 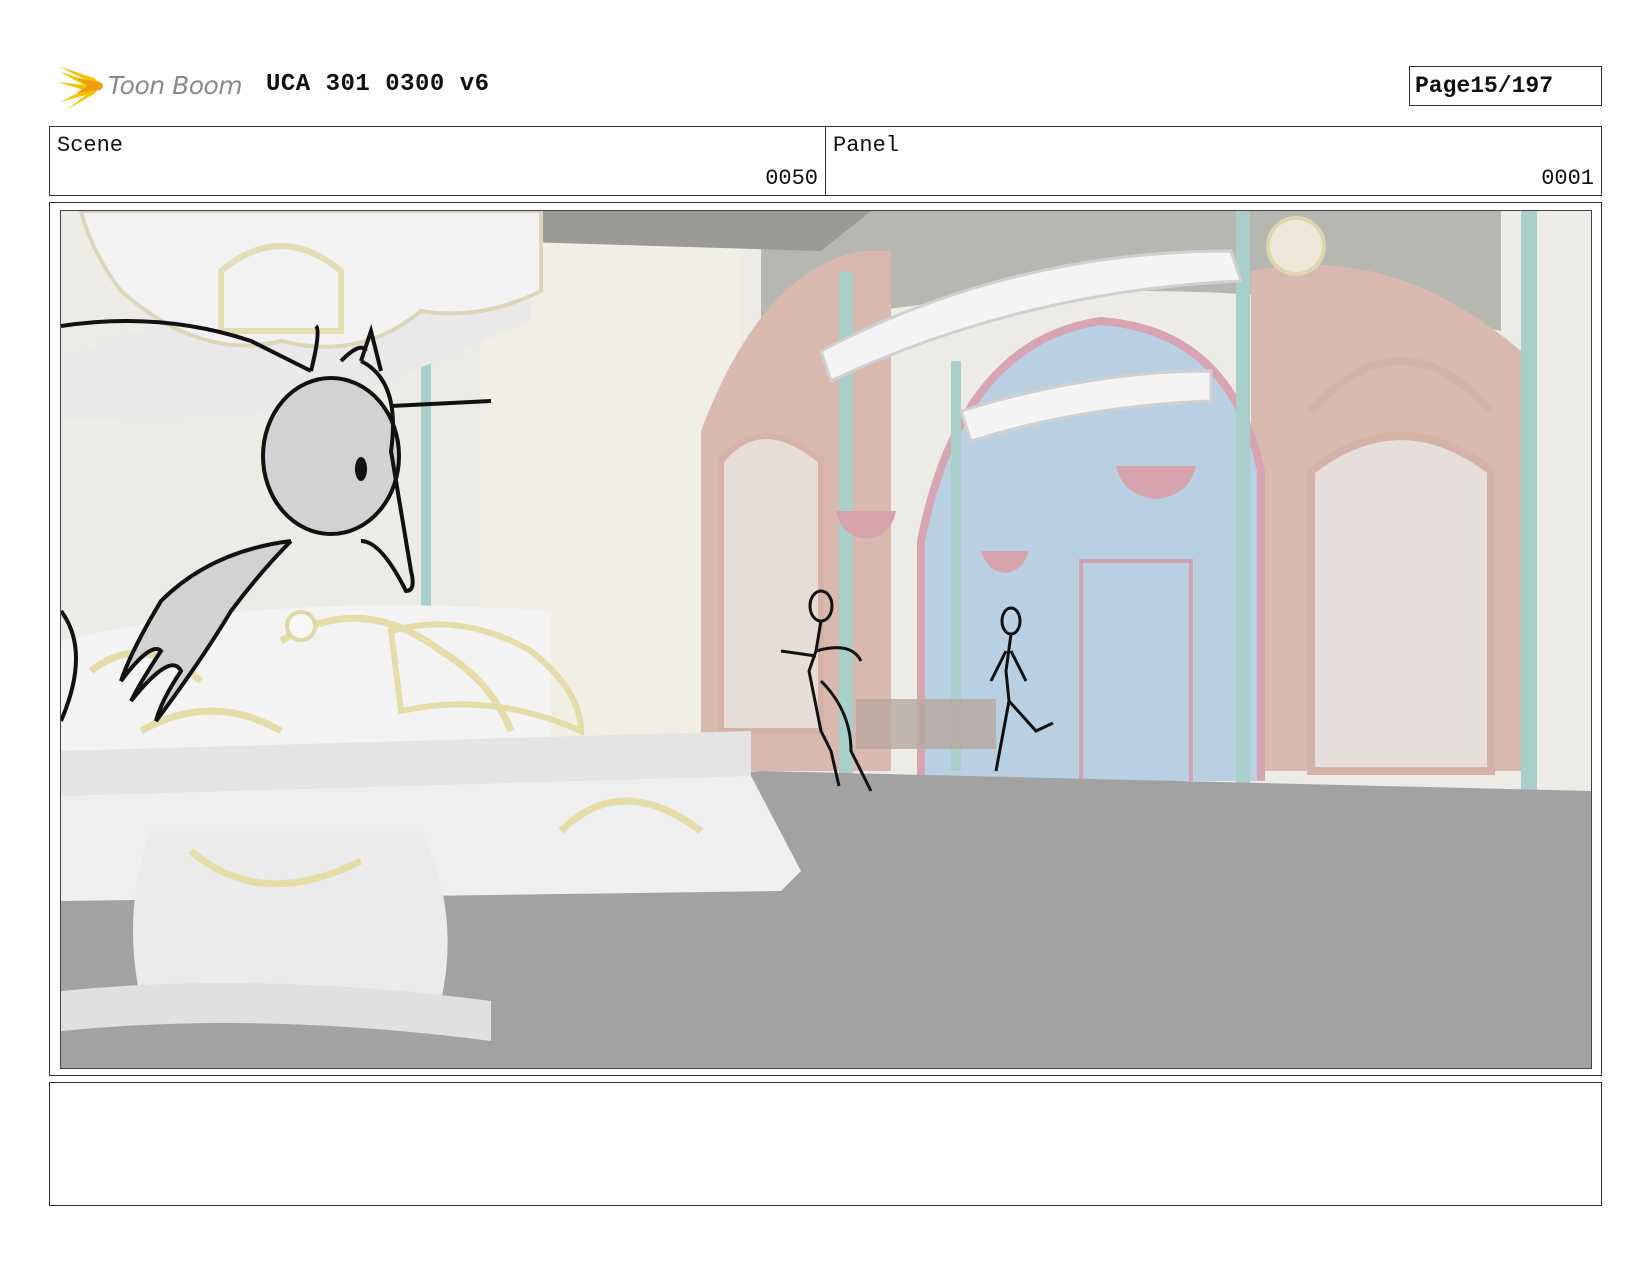 I want to click on document-title: UCA 301 0300 v6, so click(x=378, y=84).